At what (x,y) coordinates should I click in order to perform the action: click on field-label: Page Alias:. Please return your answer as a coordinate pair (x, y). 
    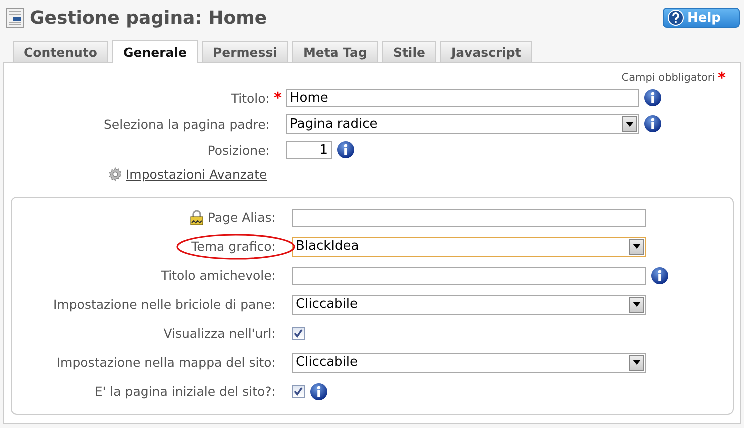
    Looking at the image, I should click on (242, 217).